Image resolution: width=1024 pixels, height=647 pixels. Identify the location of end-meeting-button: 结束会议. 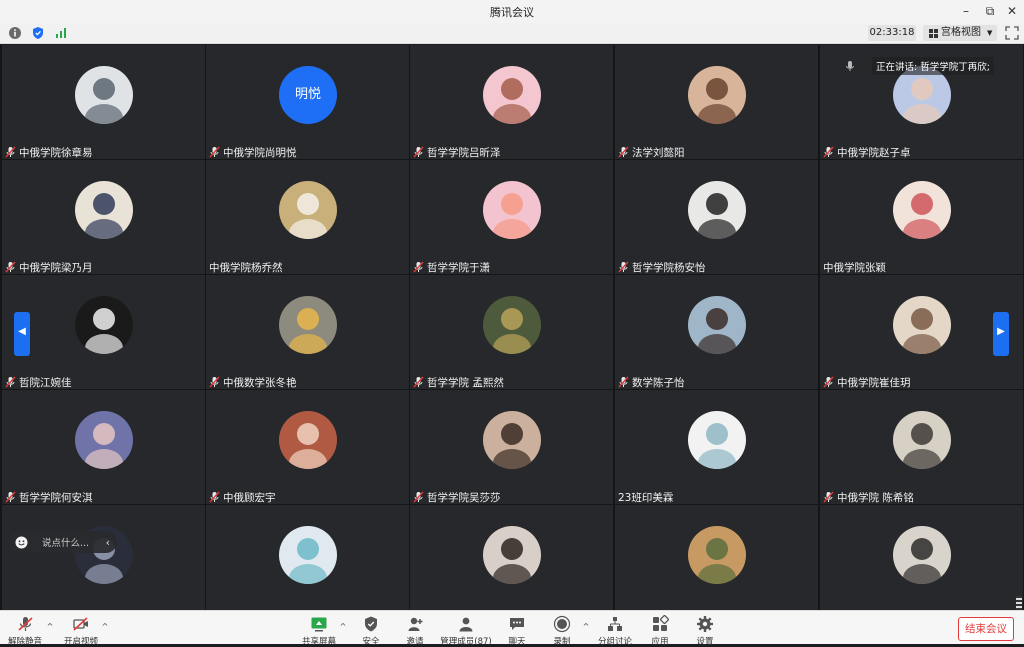
(986, 629).